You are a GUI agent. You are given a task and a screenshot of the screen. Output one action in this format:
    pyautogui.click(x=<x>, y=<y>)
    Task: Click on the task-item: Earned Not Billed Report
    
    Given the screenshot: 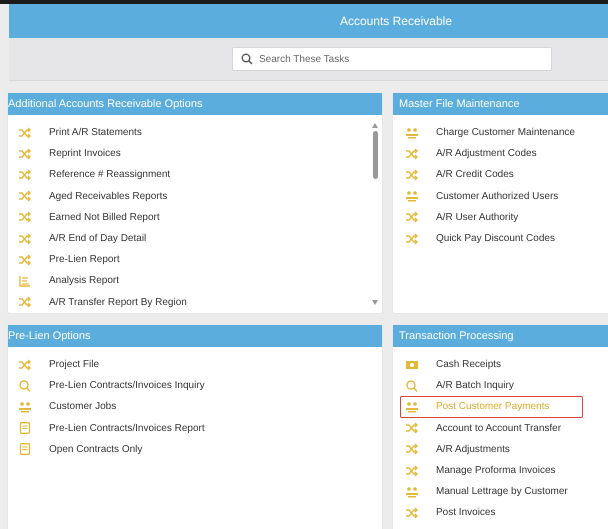 What is the action you would take?
    pyautogui.click(x=142, y=217)
    